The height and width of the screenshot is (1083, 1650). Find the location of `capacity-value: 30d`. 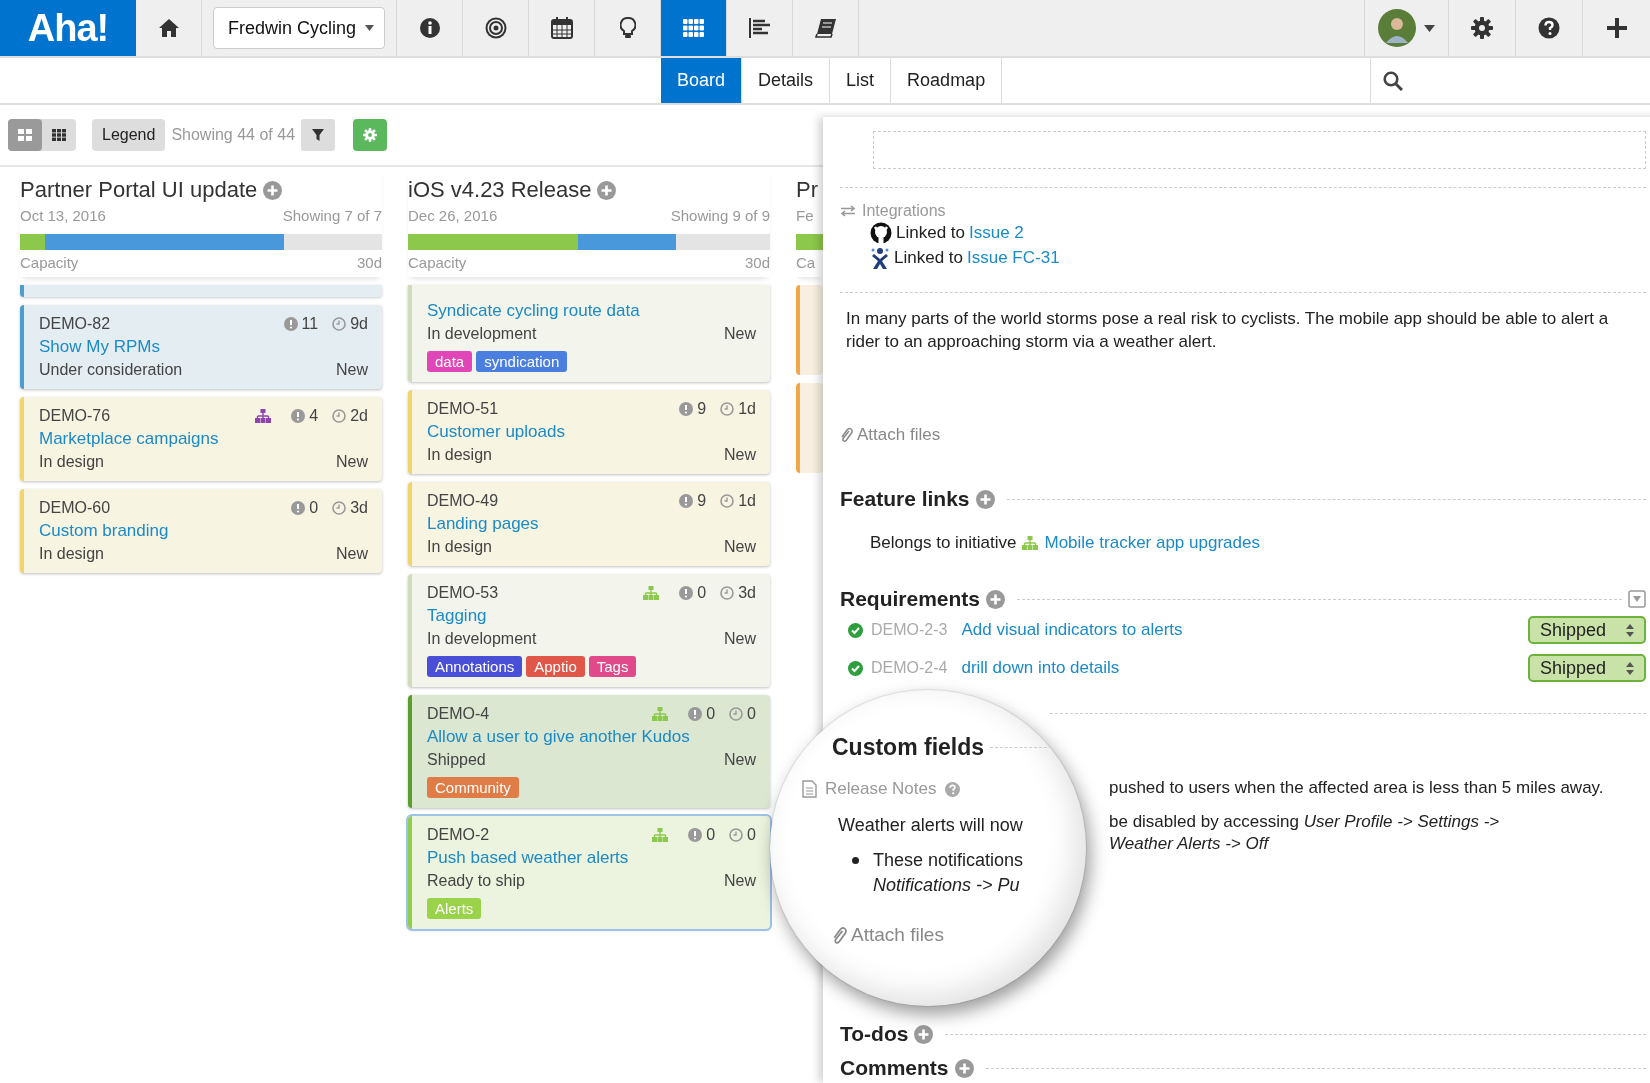

capacity-value: 30d is located at coordinates (757, 262).